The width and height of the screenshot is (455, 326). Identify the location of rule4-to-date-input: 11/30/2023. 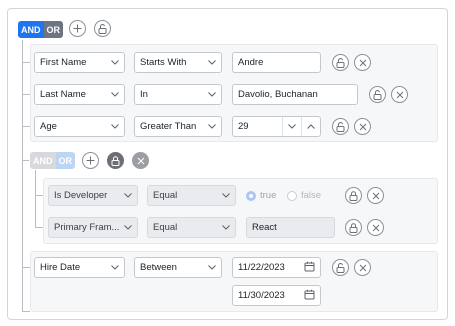
(276, 295).